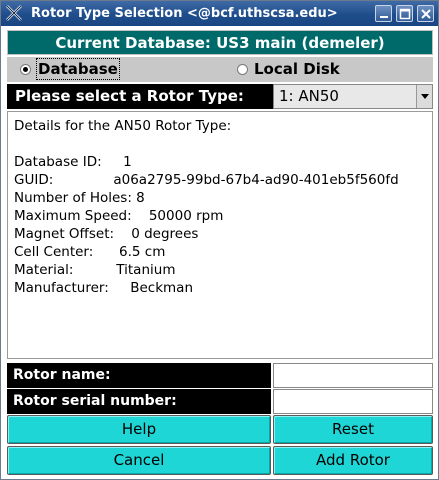 This screenshot has width=439, height=480. I want to click on database-radio-indicator, so click(25, 69).